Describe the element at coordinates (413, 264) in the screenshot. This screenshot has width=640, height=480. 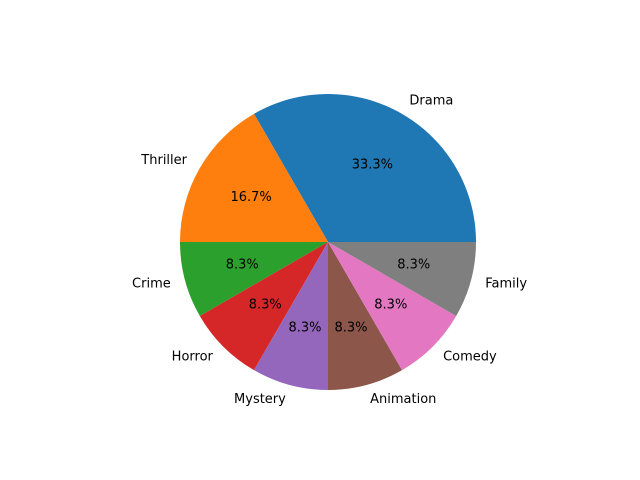
I see `percent-label-family: 8.3%` at that location.